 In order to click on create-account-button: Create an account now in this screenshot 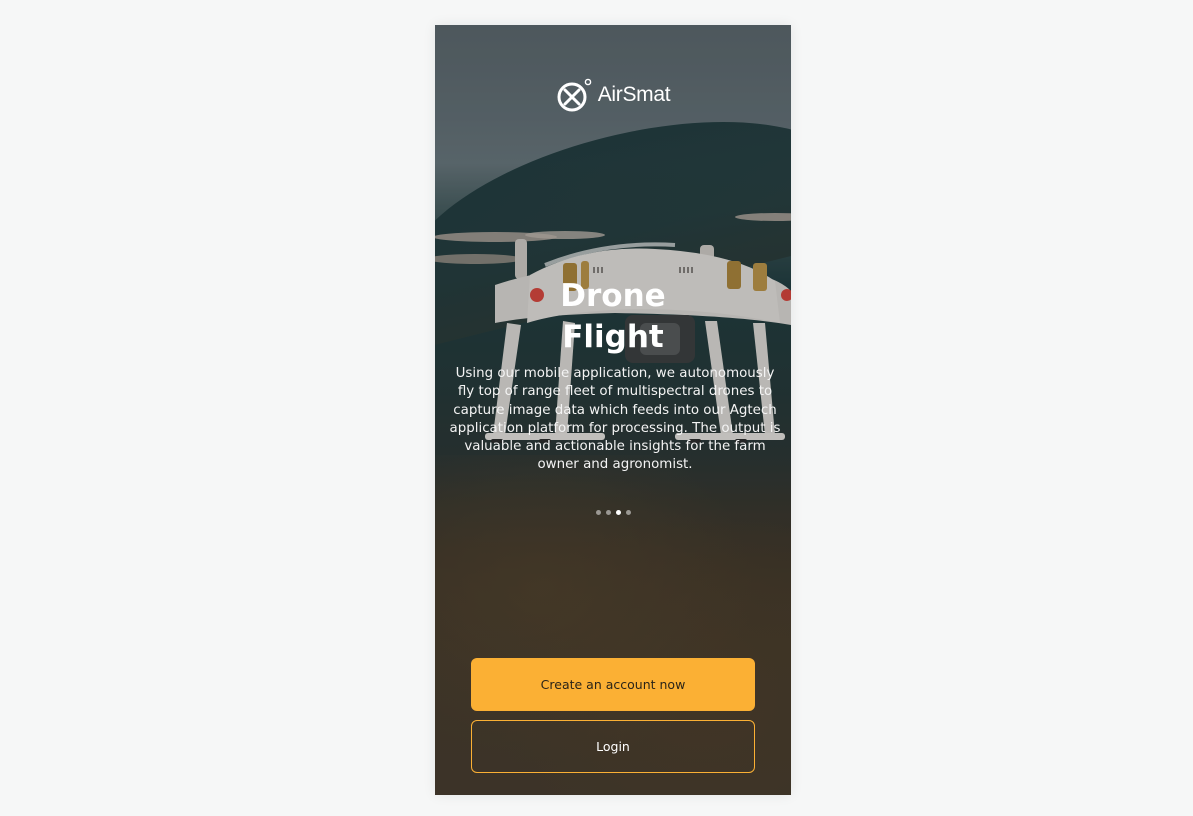, I will do `click(613, 684)`.